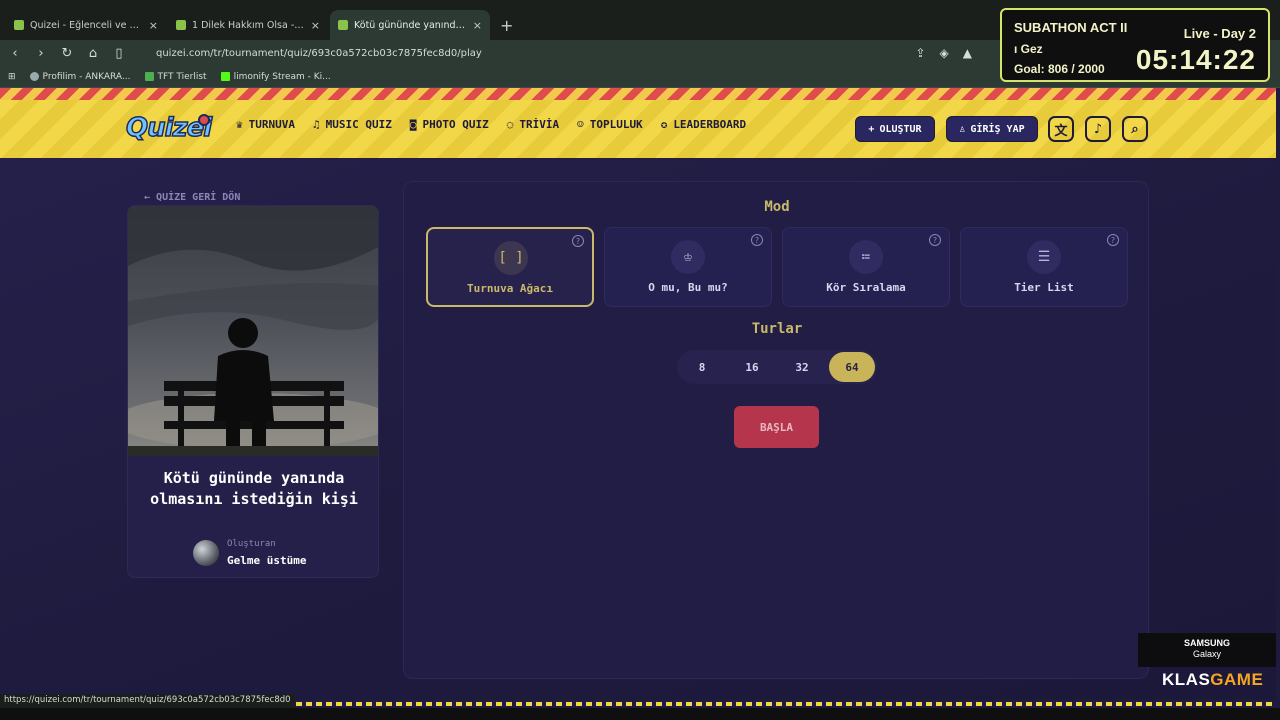 This screenshot has height=720, width=1280. What do you see at coordinates (266, 560) in the screenshot?
I see `creator-name: Gelme üstüme` at bounding box center [266, 560].